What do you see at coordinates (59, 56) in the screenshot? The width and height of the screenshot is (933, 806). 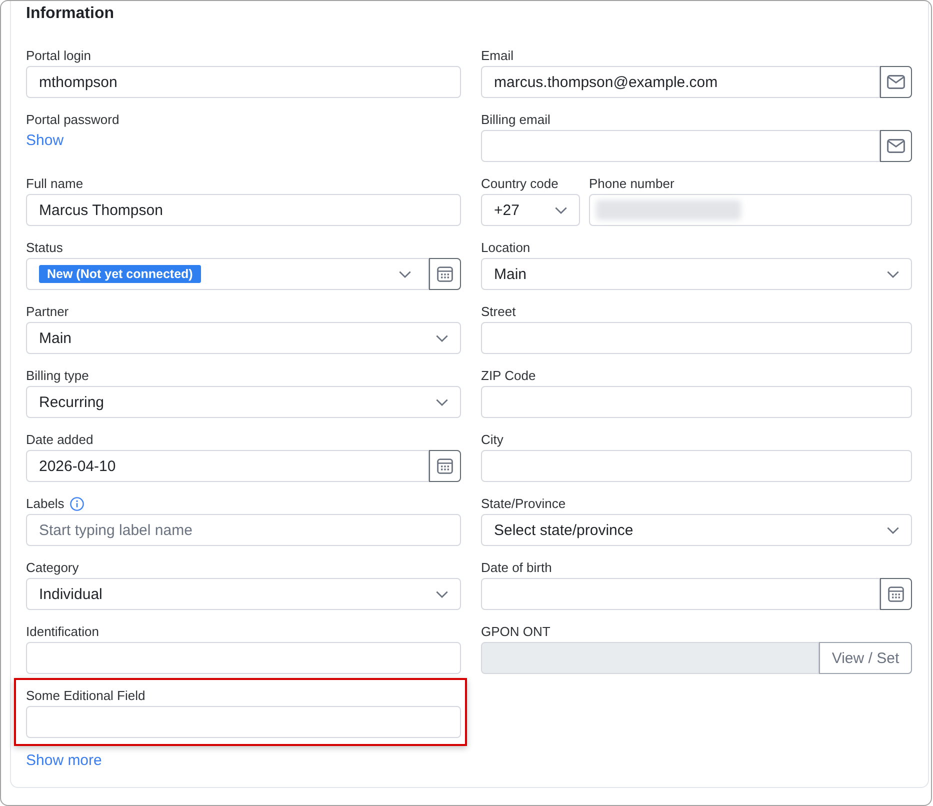 I see `field-label: Portal login` at bounding box center [59, 56].